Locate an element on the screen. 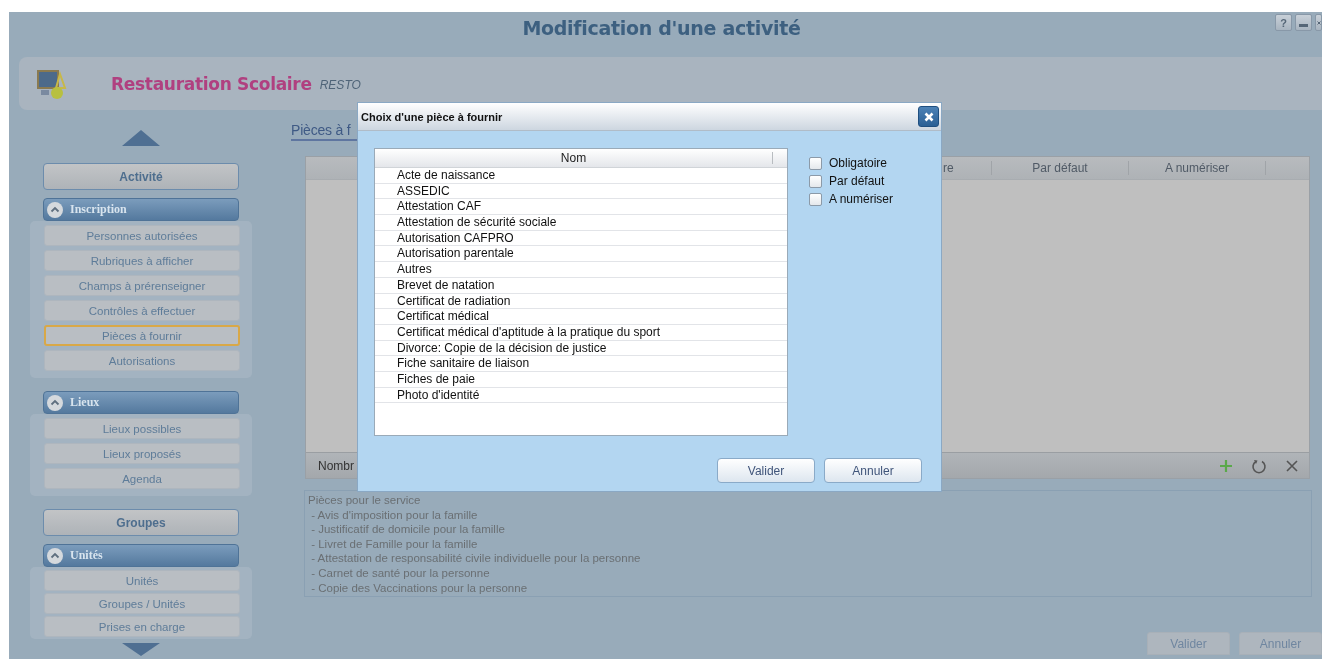 The image size is (1322, 659). info-line: Pièces pour le service is located at coordinates (365, 500).